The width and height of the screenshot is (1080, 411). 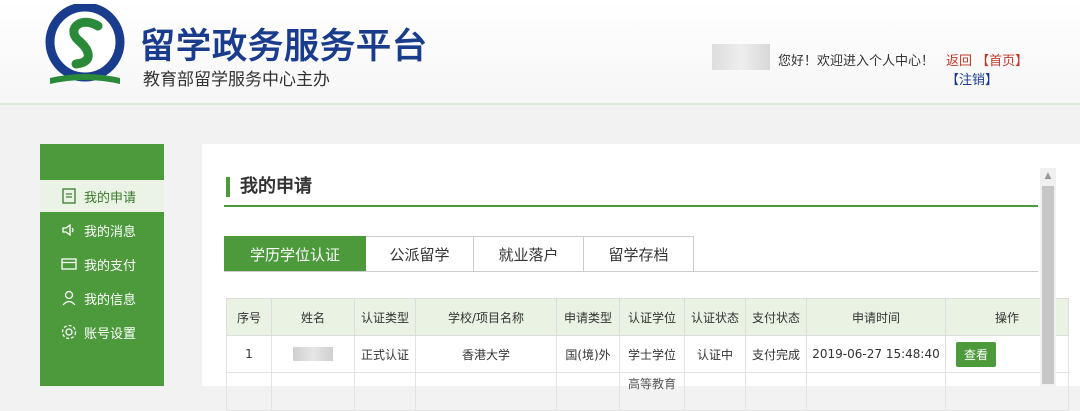 What do you see at coordinates (776, 354) in the screenshot?
I see `payment-status: 支付完成` at bounding box center [776, 354].